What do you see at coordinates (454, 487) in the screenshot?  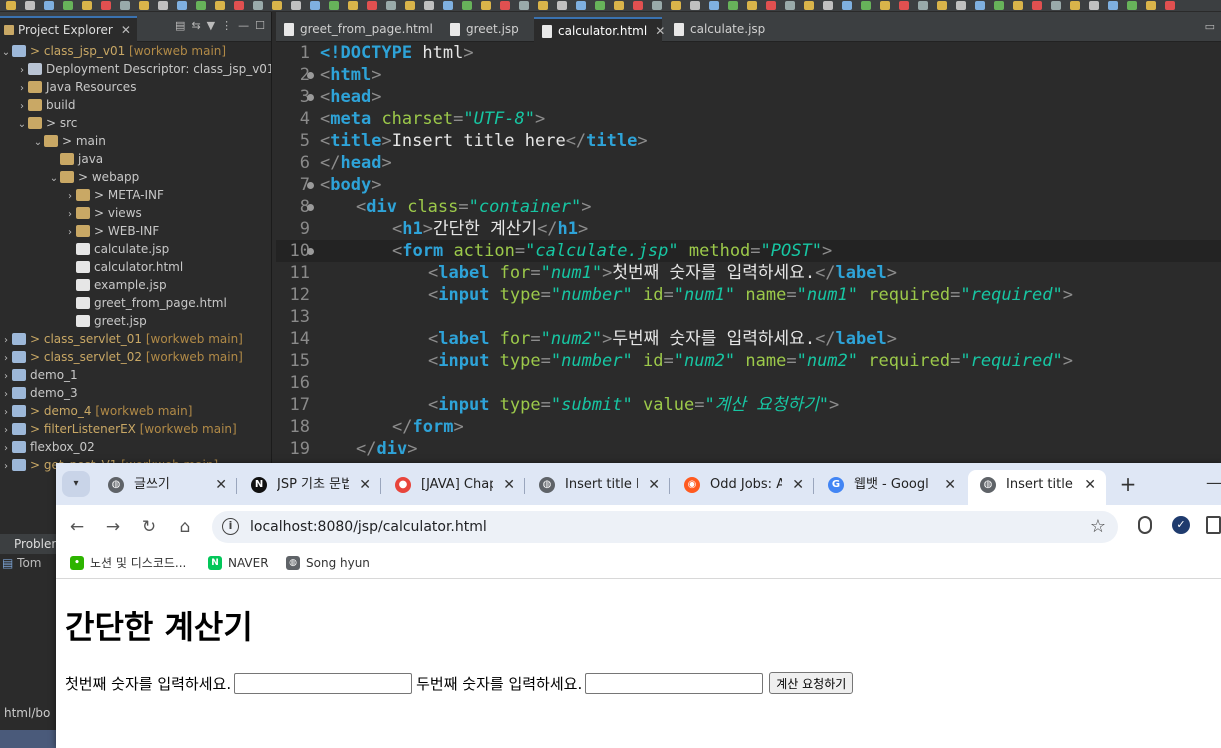 I see `browser-tab: ● [JAVA] Chapte ✕` at bounding box center [454, 487].